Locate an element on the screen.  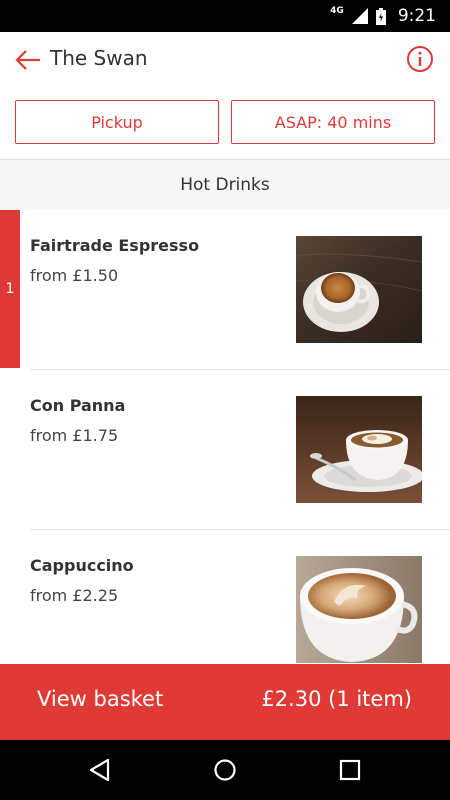
status-bar: 4G 9:21 is located at coordinates (225, 16).